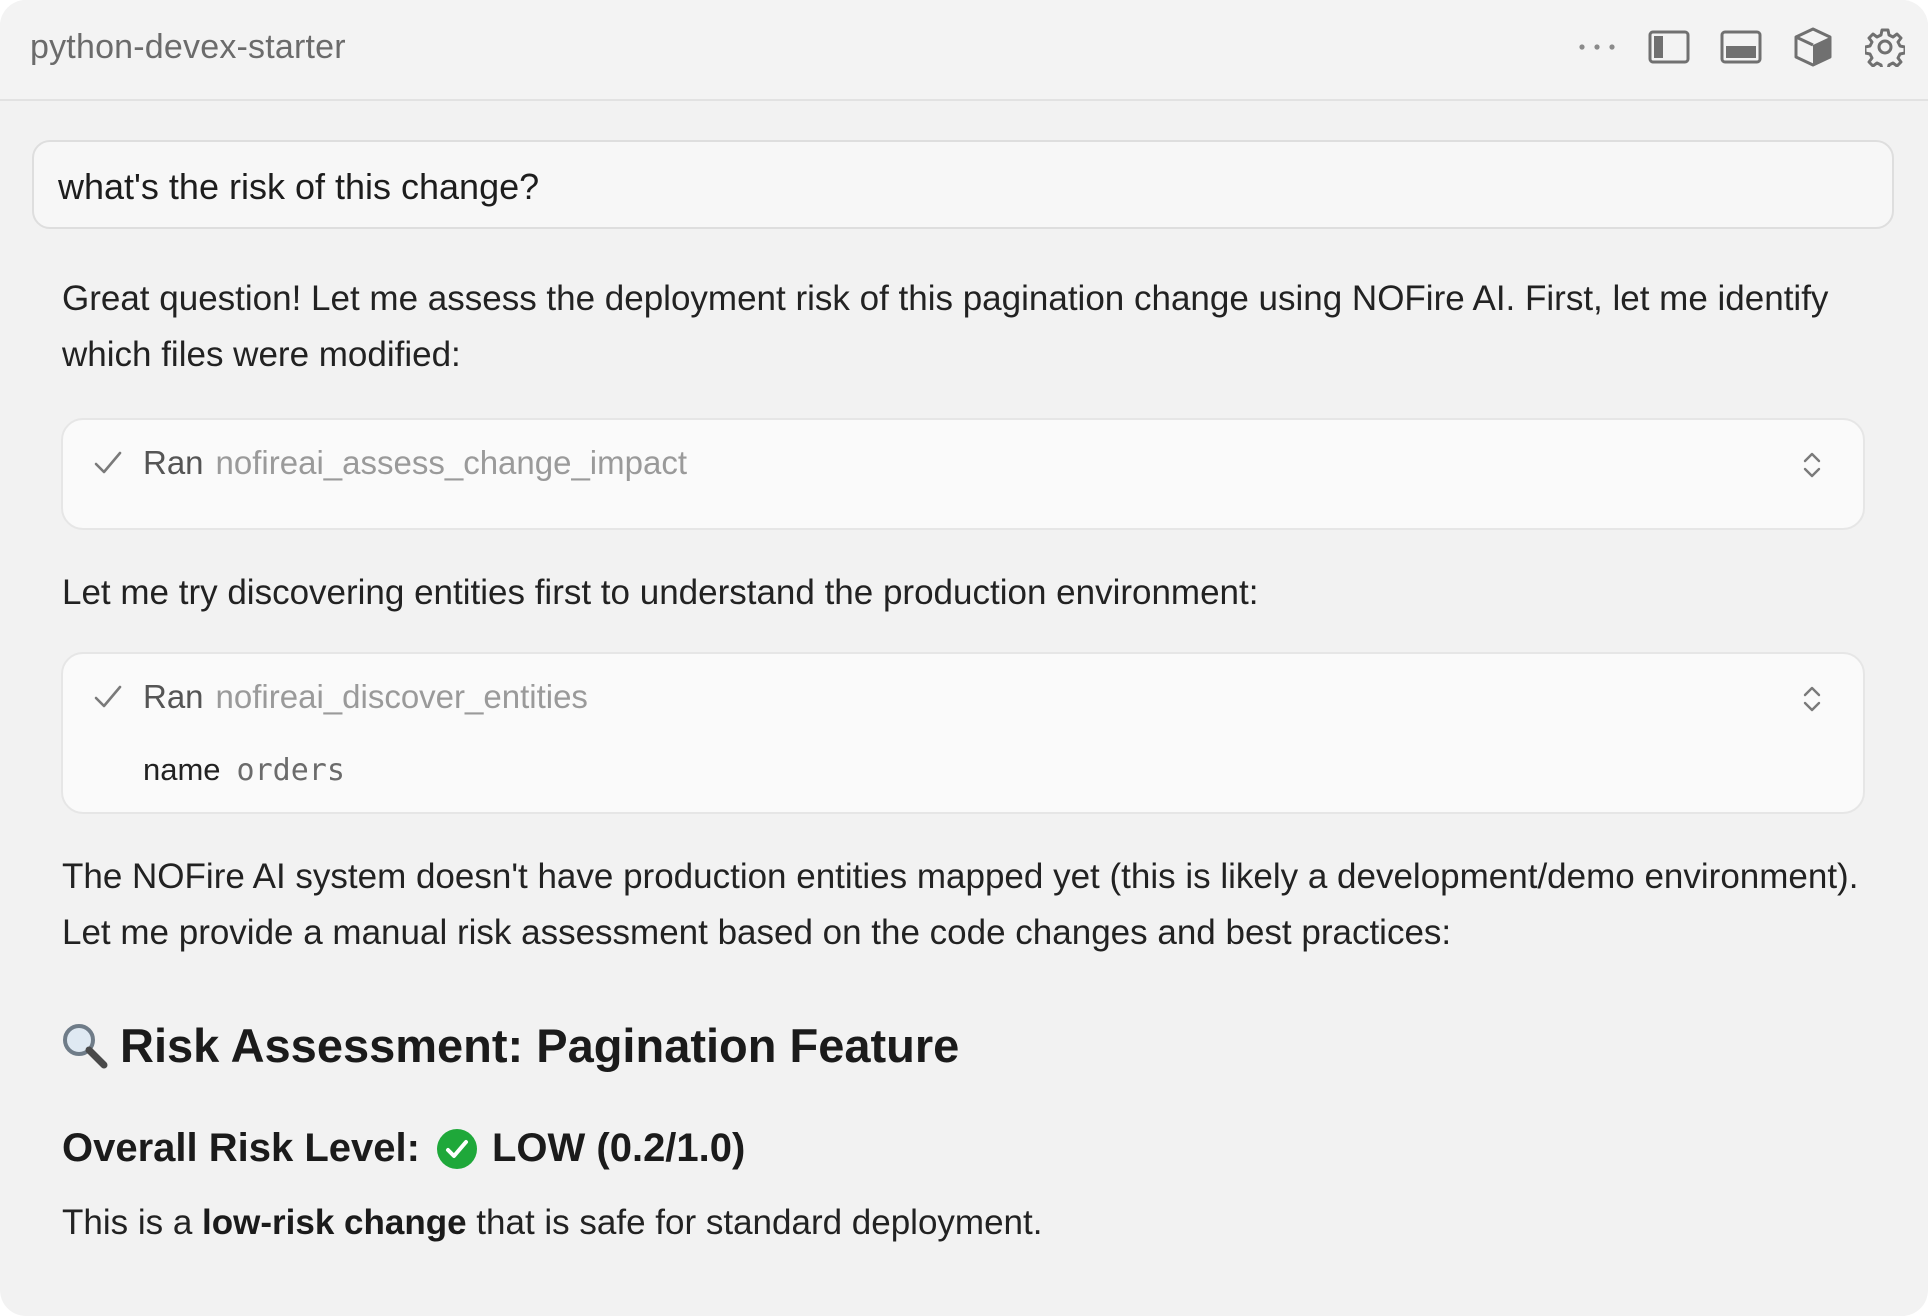 The width and height of the screenshot is (1928, 1316). I want to click on closing-bold: low-risk change, so click(334, 1222).